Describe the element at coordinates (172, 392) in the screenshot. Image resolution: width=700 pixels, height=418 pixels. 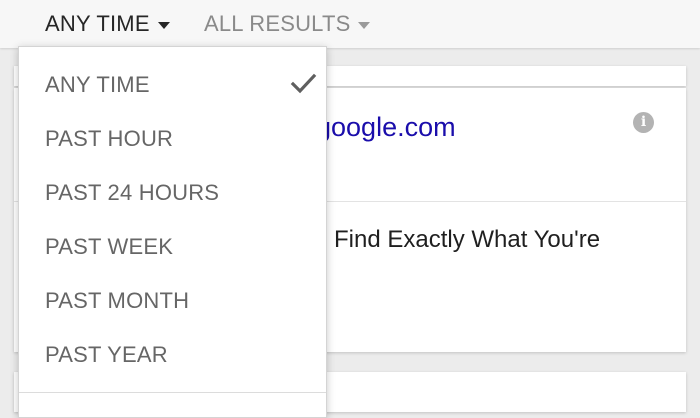
I see `menu-divider` at that location.